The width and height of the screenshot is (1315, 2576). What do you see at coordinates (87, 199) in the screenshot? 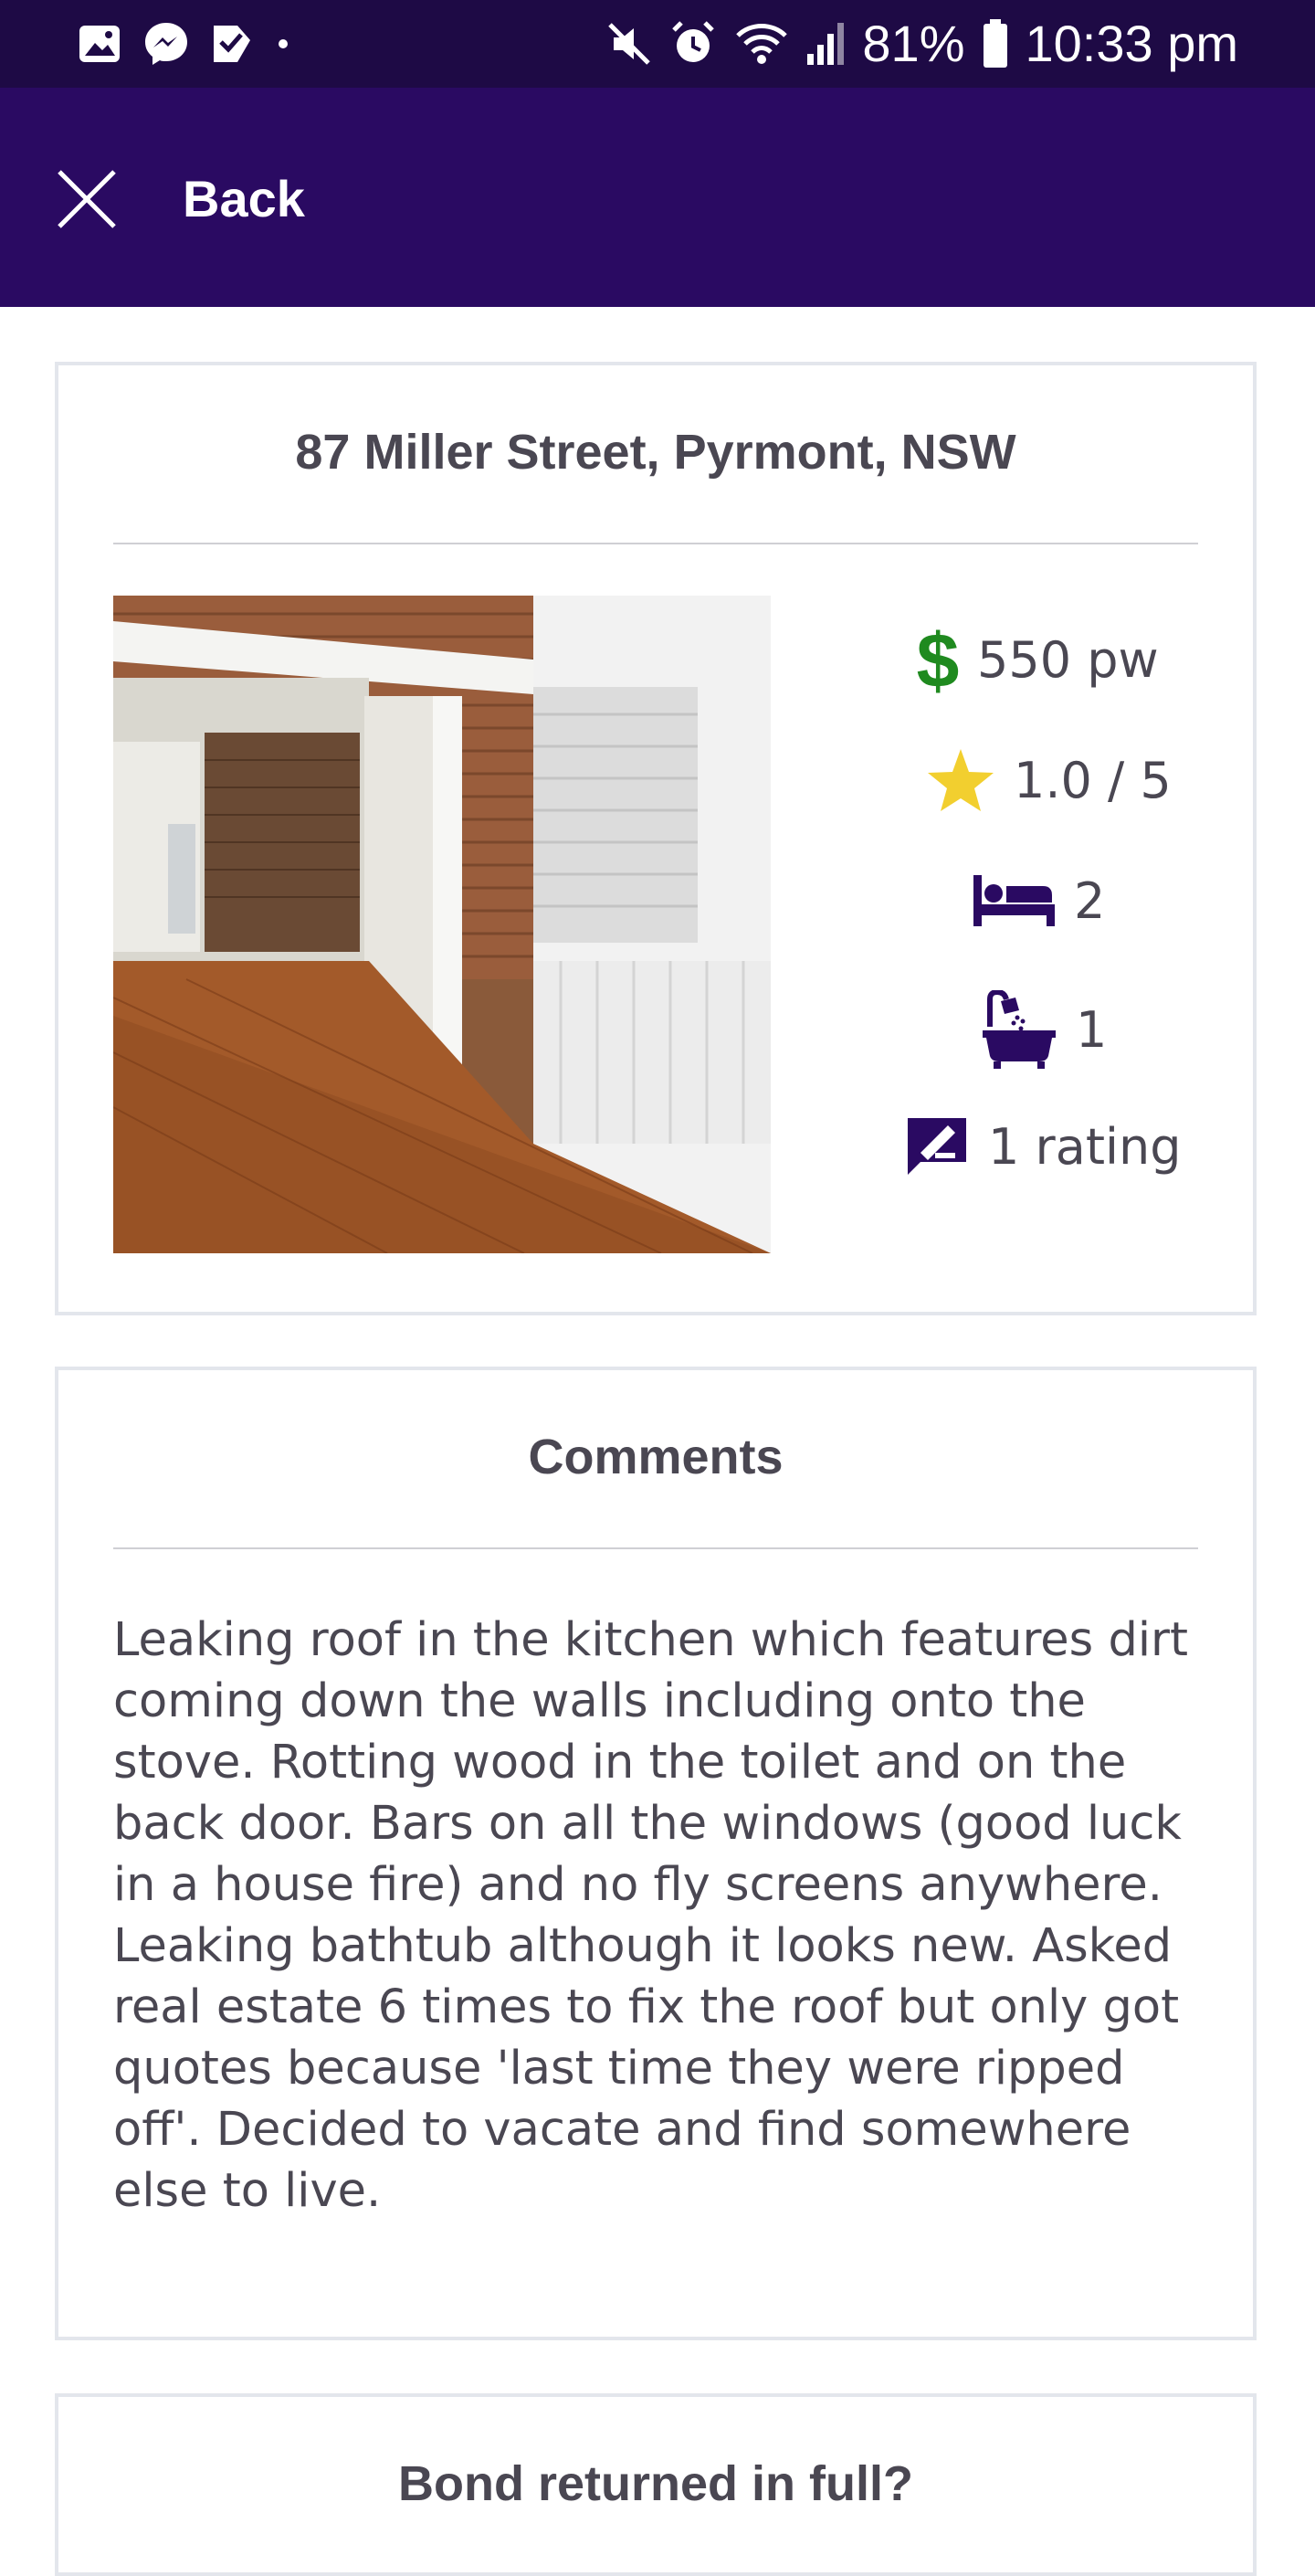
I see `close-icon` at bounding box center [87, 199].